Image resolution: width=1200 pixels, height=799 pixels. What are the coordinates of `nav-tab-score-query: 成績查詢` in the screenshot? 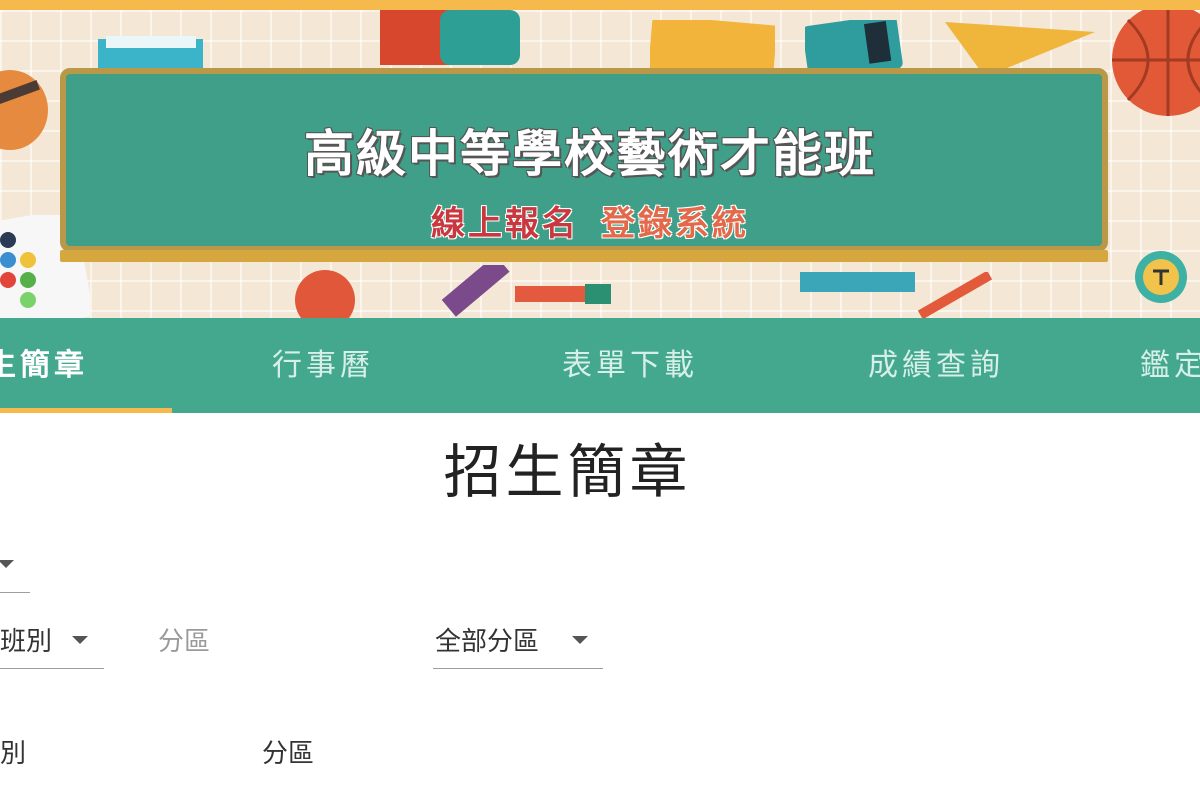 It's located at (936, 365).